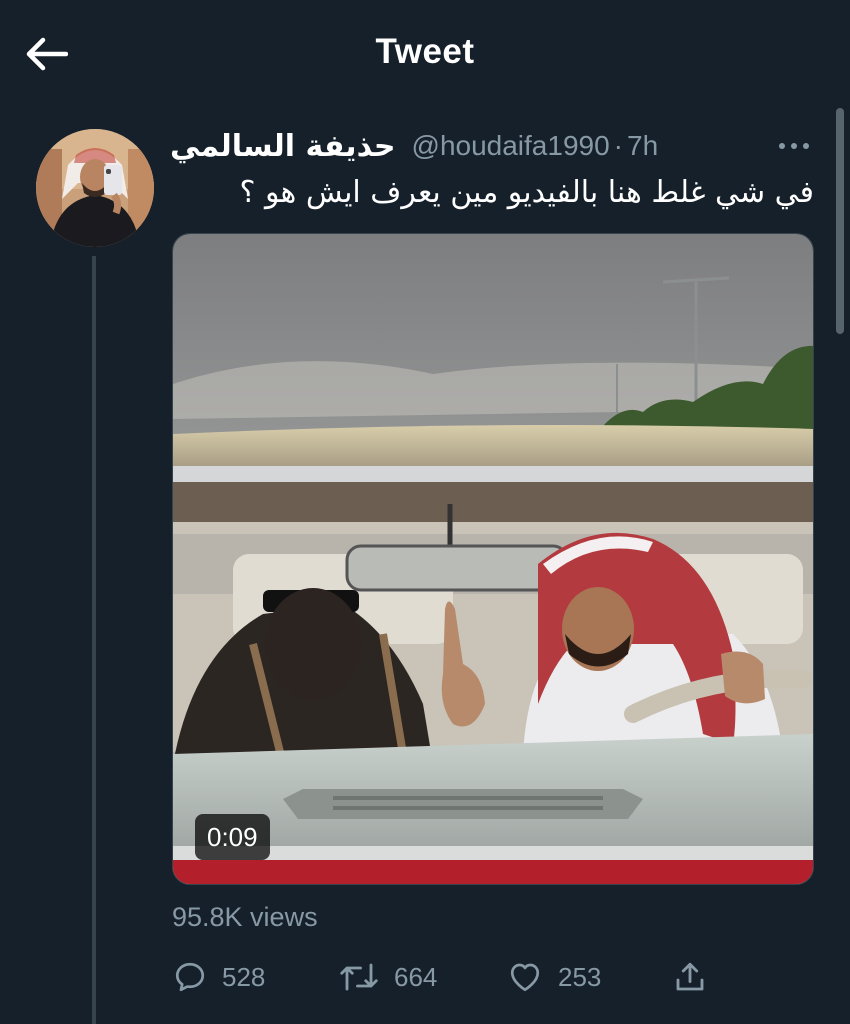 Image resolution: width=850 pixels, height=1024 pixels. What do you see at coordinates (218, 977) in the screenshot?
I see `reply-button: 528` at bounding box center [218, 977].